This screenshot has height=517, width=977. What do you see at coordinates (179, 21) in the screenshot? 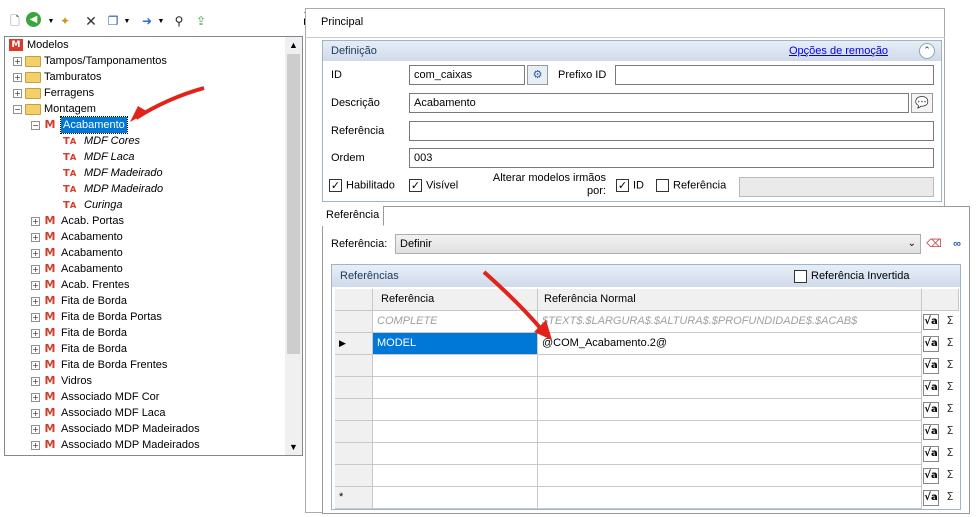
I see `search-icon: ⚲` at bounding box center [179, 21].